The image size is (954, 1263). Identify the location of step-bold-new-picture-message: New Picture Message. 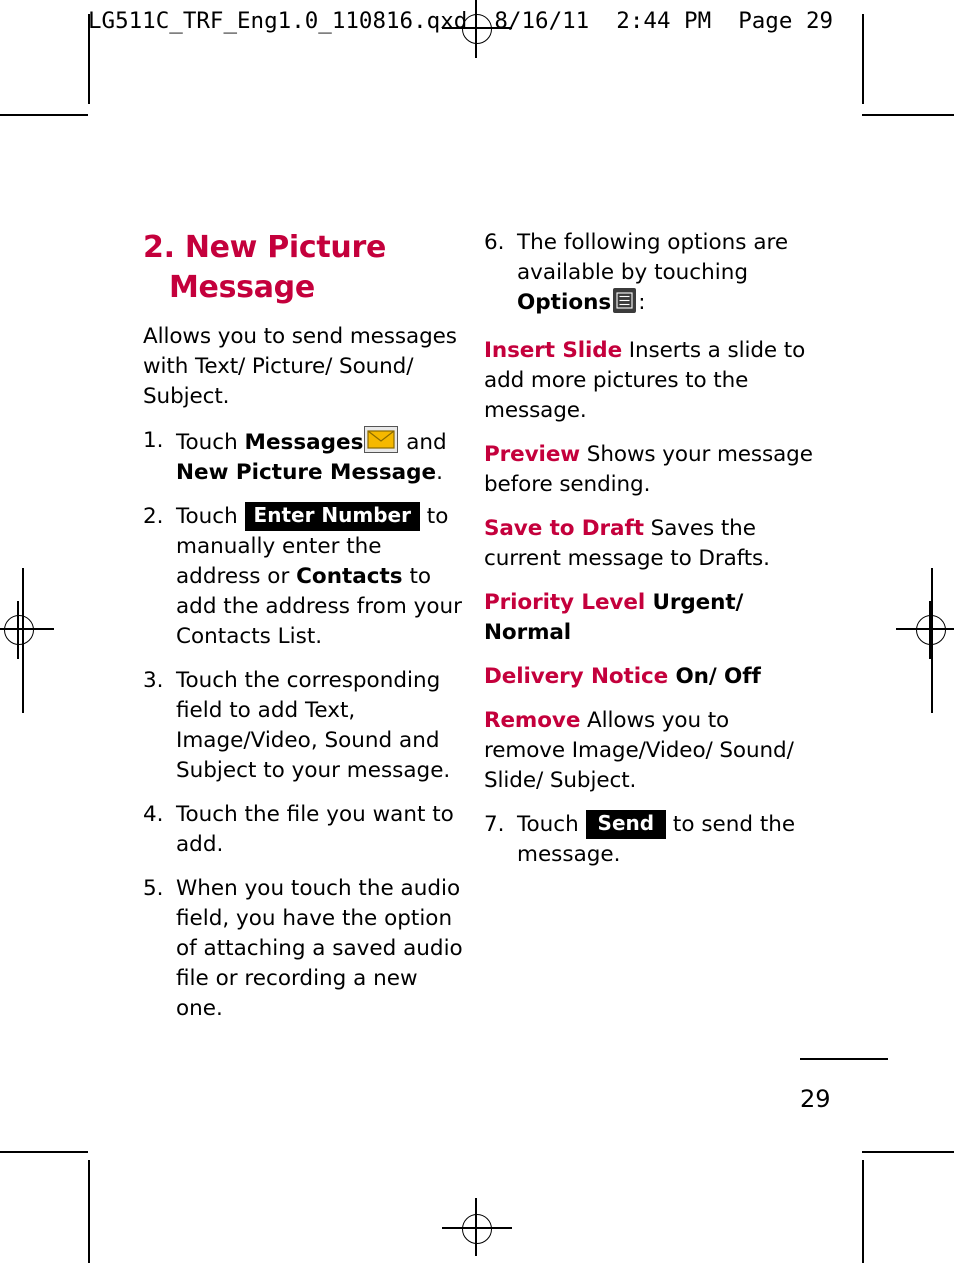
(306, 472).